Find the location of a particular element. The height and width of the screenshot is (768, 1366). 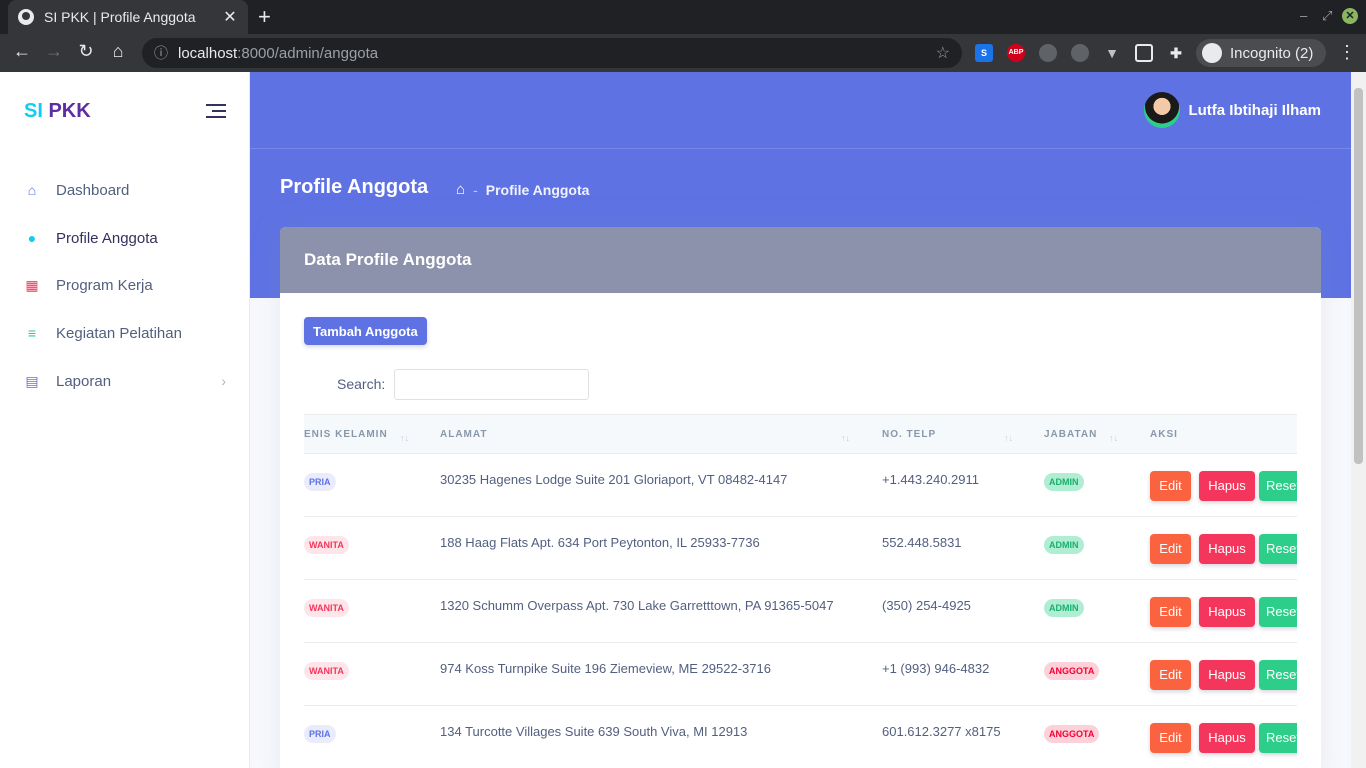

add-anggota-button: Tambah Anggota is located at coordinates (365, 331).